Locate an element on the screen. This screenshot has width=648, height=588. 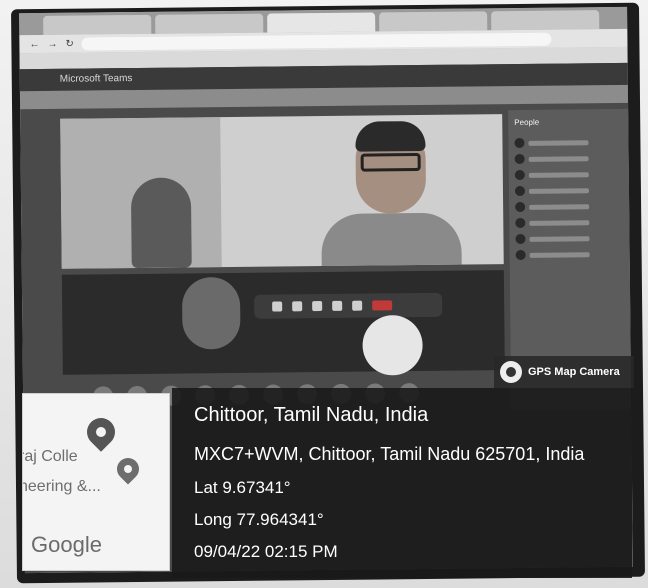
browser-tab-active is located at coordinates (321, 22).